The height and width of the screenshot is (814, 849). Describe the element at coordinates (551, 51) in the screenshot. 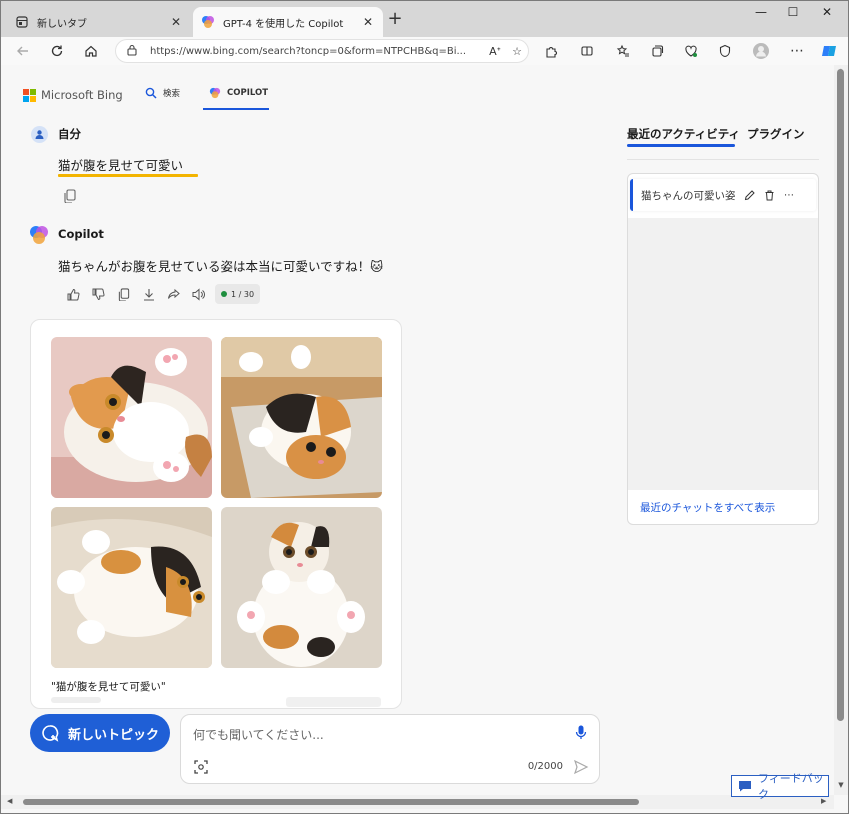

I see `extensions-icon` at that location.